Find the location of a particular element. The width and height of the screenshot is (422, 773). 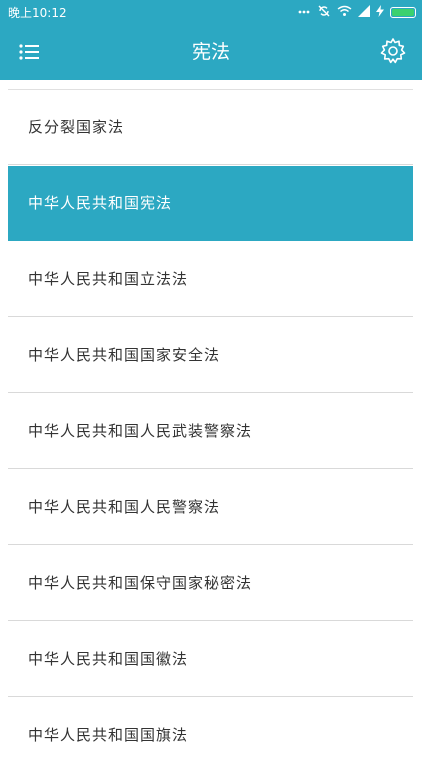

list-item: 中华人民共和国国家安全法 is located at coordinates (210, 355).